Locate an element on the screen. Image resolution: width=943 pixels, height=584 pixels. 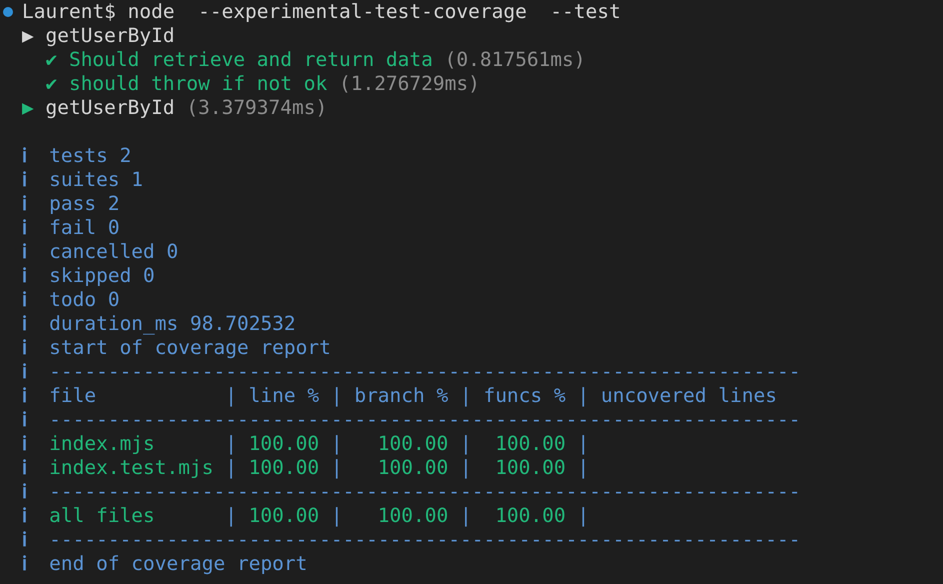
status-dot-icon is located at coordinates (8, 12).